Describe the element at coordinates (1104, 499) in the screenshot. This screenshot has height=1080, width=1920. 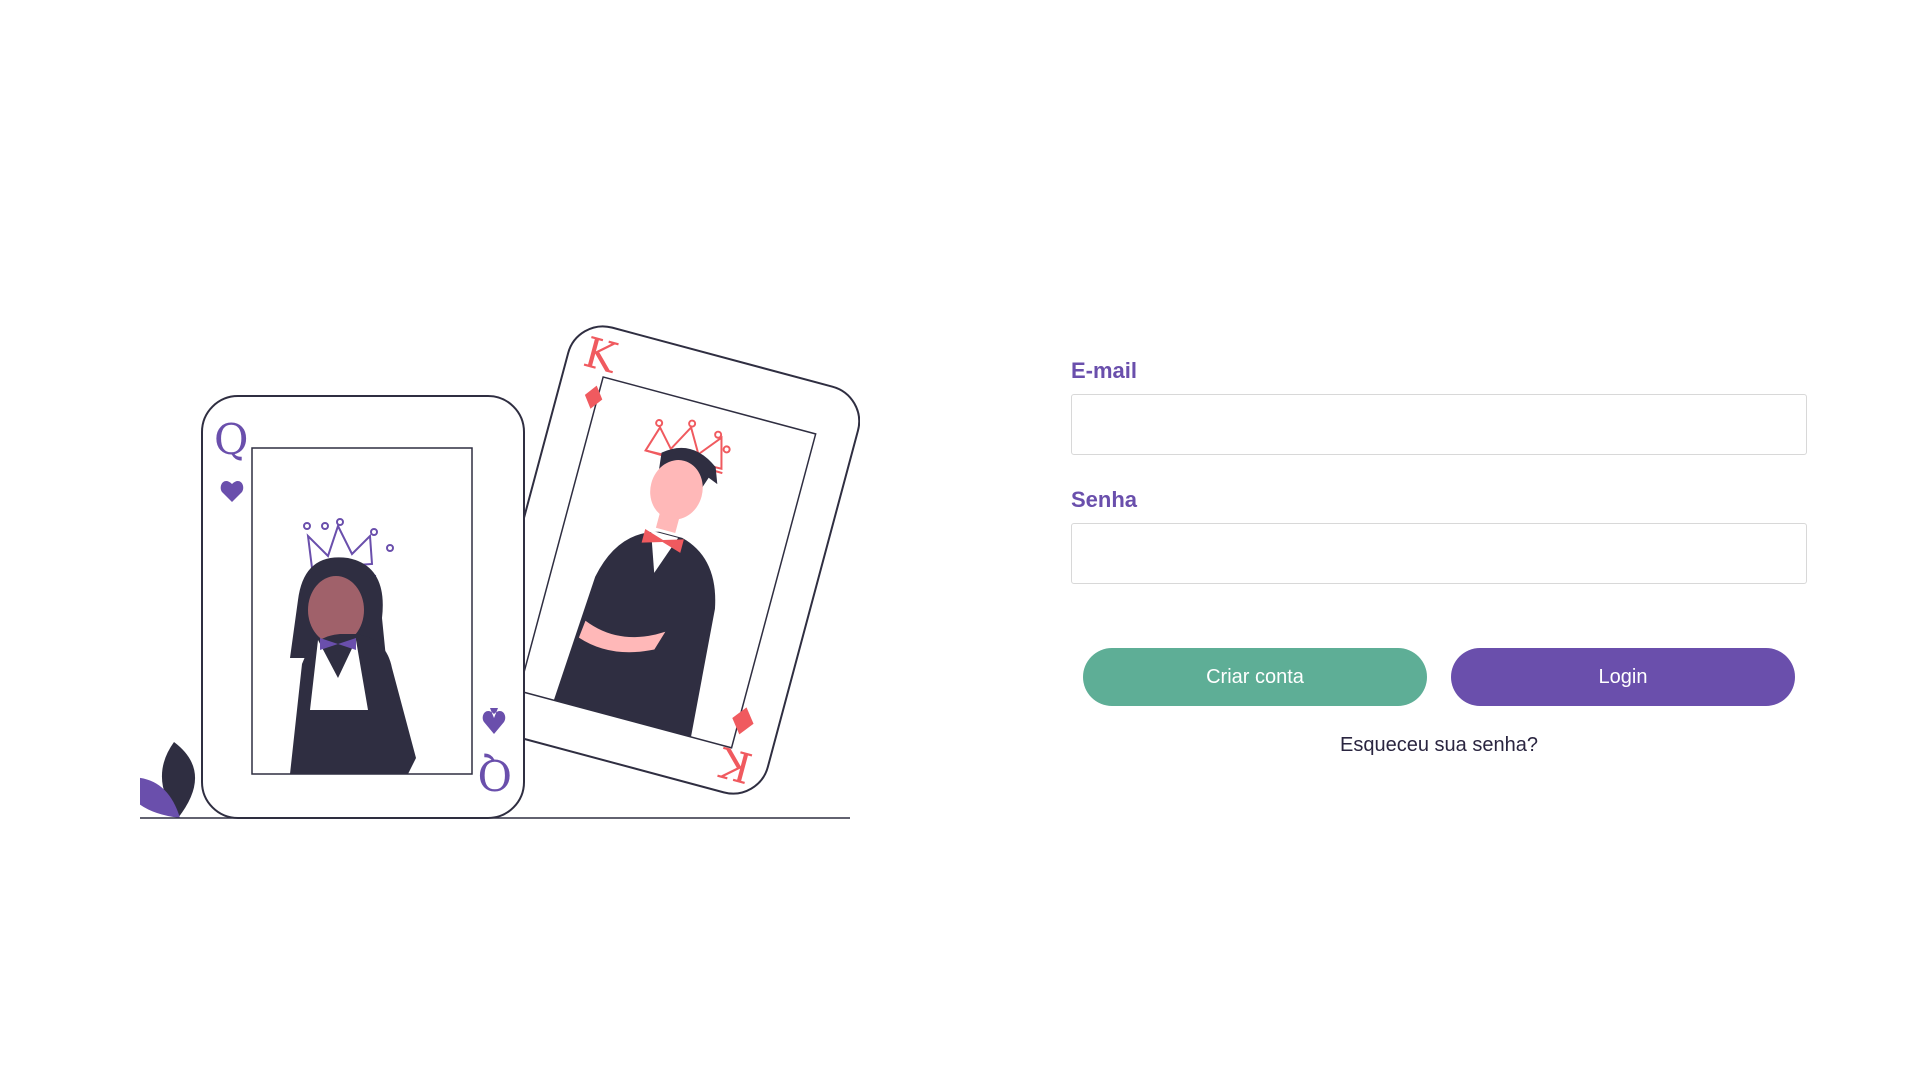
I see `password-label: Senha` at that location.